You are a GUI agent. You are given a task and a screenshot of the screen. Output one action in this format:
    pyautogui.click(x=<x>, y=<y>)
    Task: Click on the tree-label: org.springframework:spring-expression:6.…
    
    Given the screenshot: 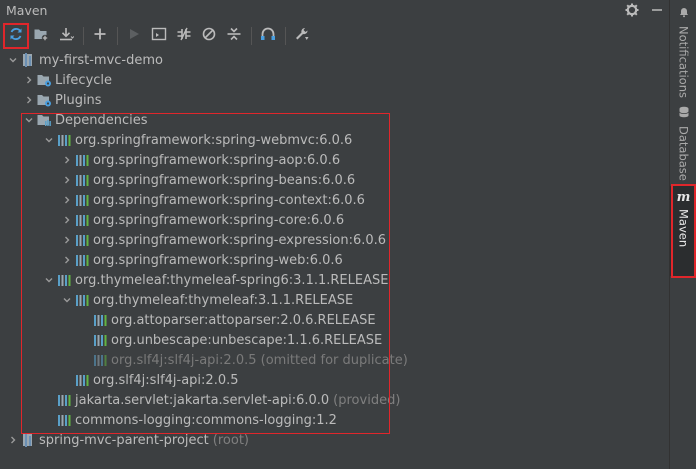 What is the action you would take?
    pyautogui.click(x=240, y=240)
    